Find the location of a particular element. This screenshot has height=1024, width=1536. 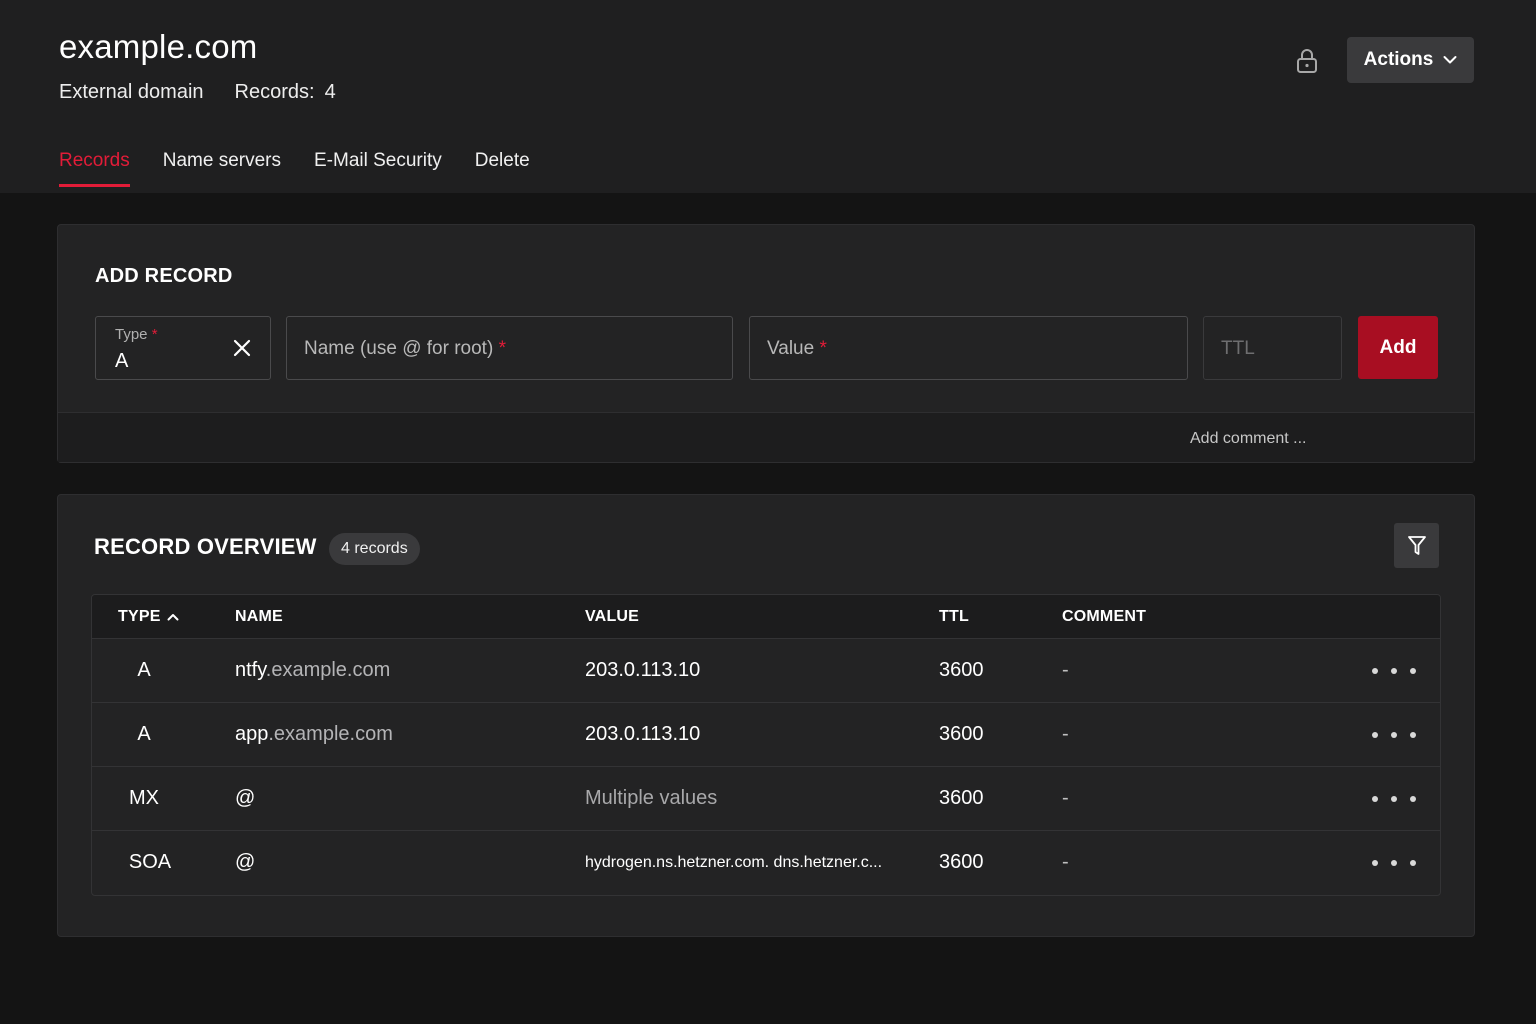

table-row: A app.example.com 203.0.113.10 3600 - is located at coordinates (766, 735).